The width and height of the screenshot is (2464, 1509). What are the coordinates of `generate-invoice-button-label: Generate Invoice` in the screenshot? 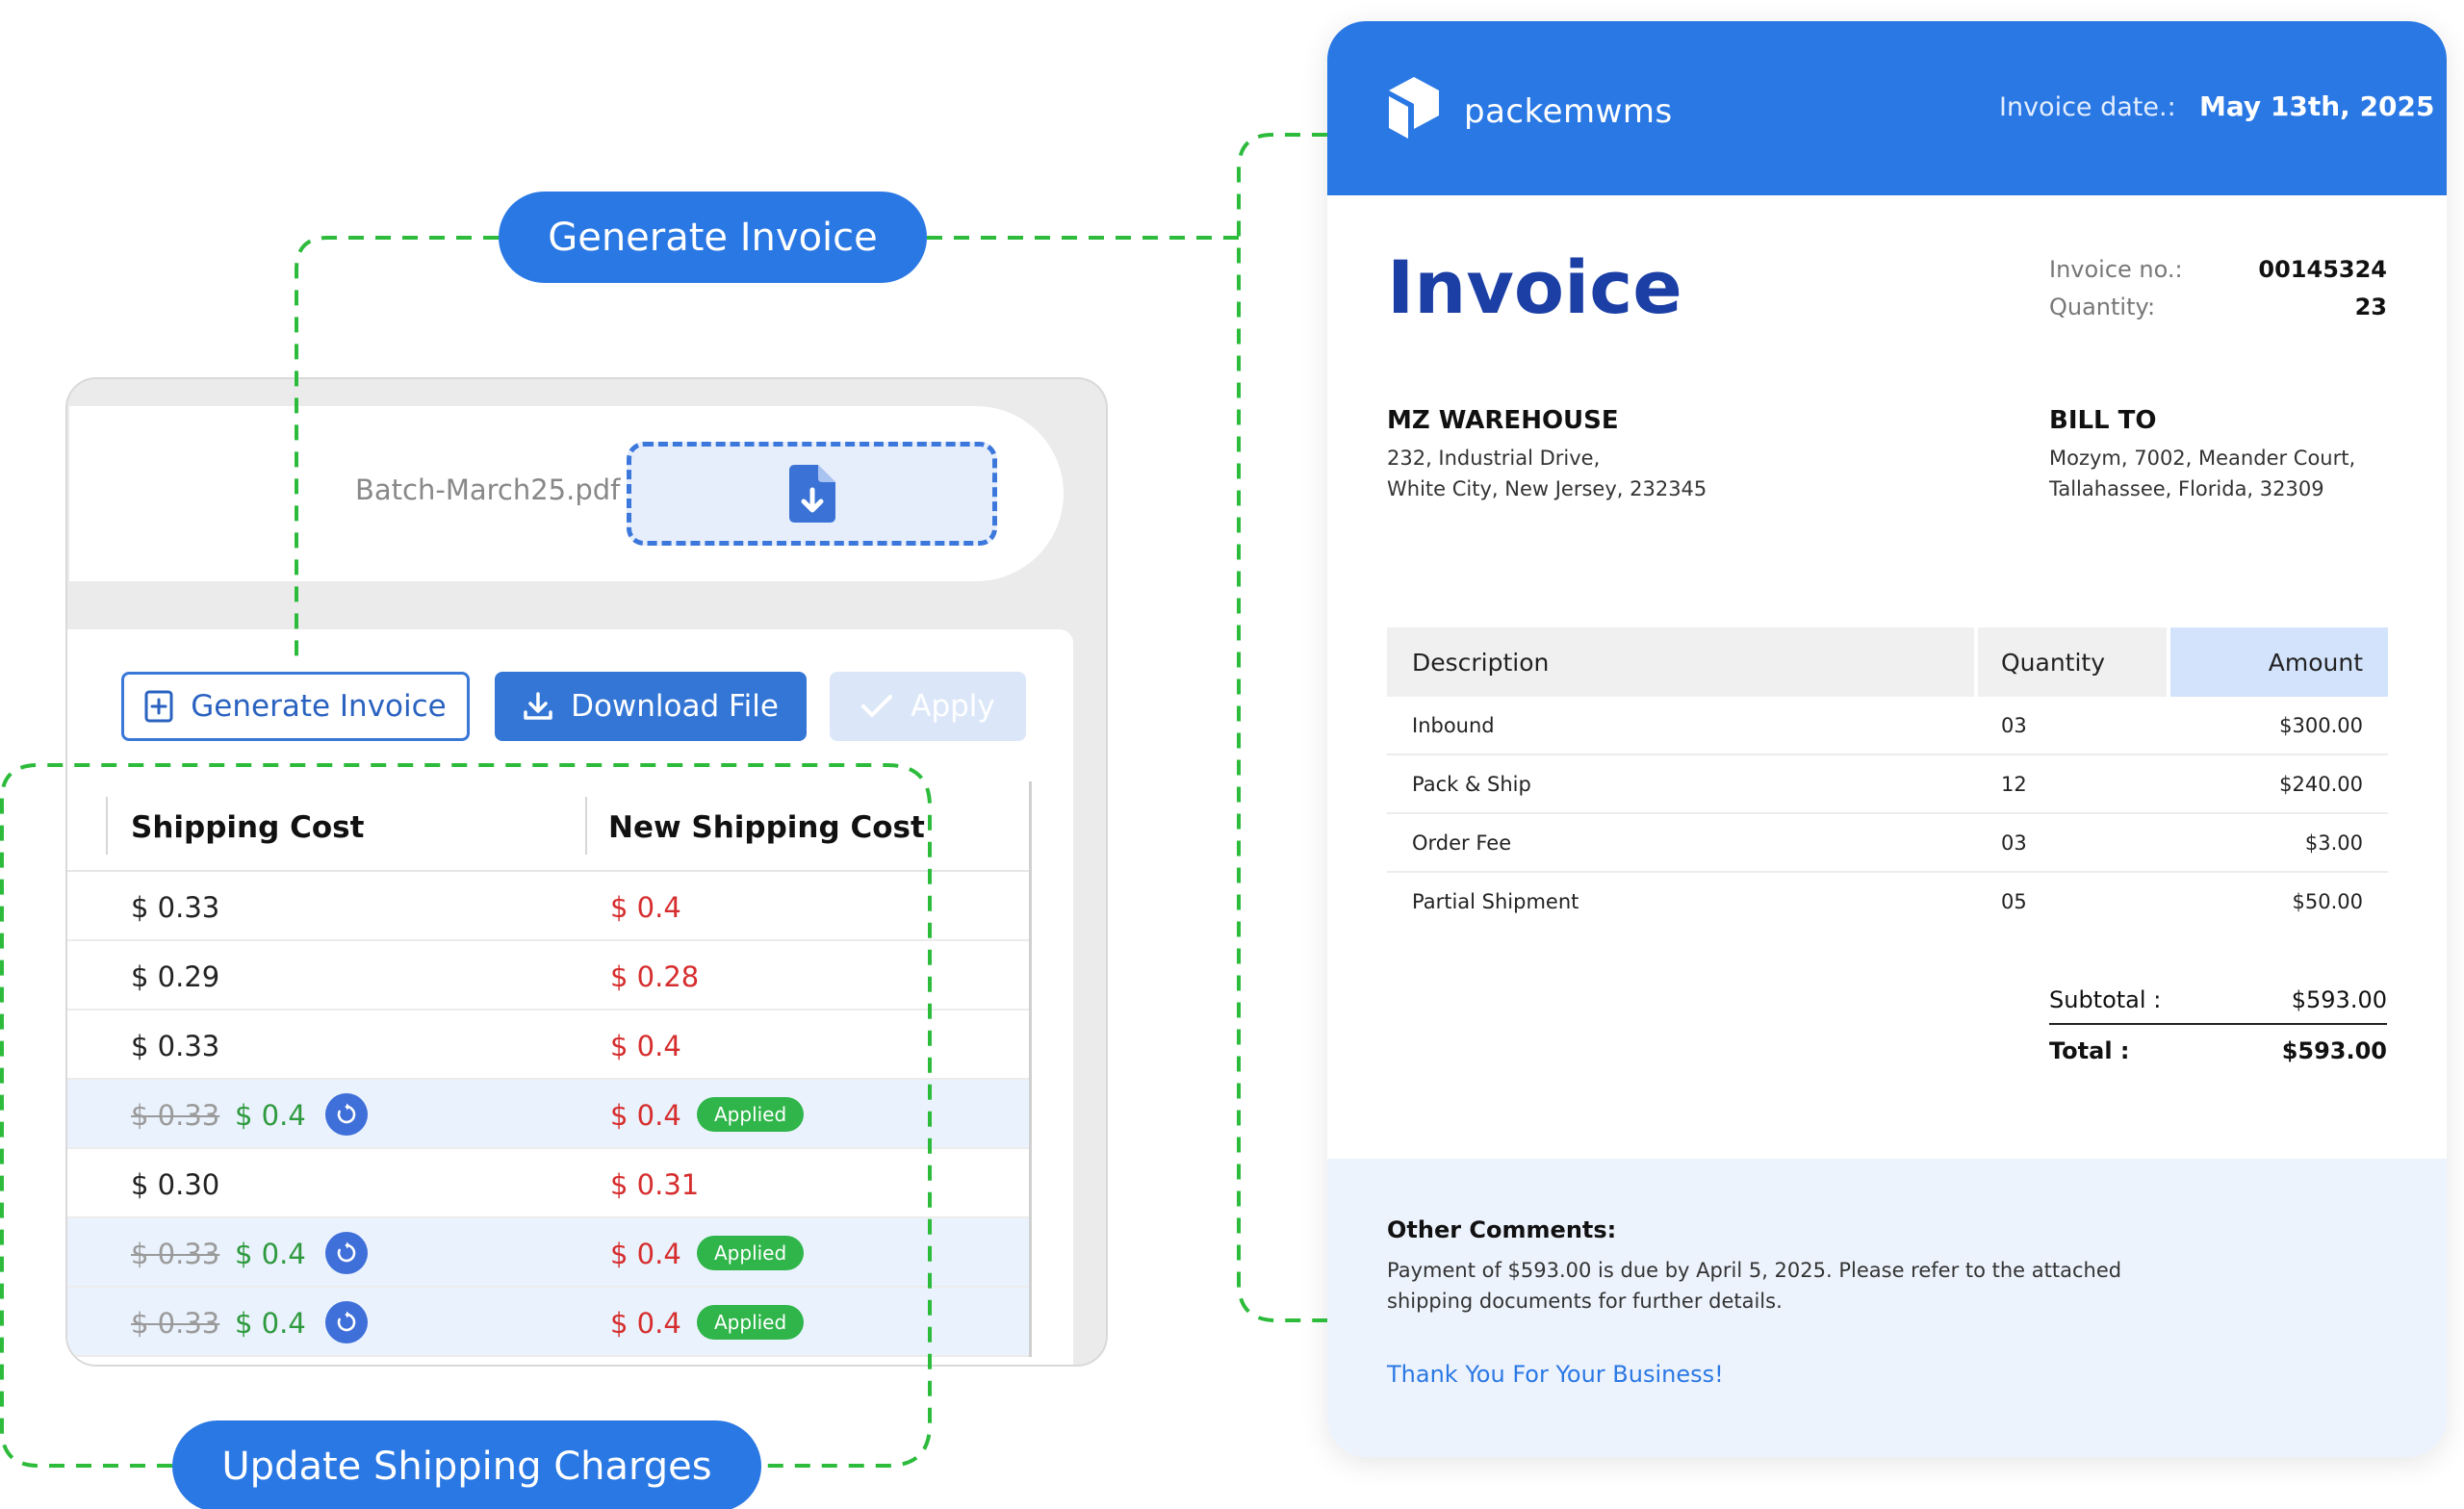 It's located at (319, 706).